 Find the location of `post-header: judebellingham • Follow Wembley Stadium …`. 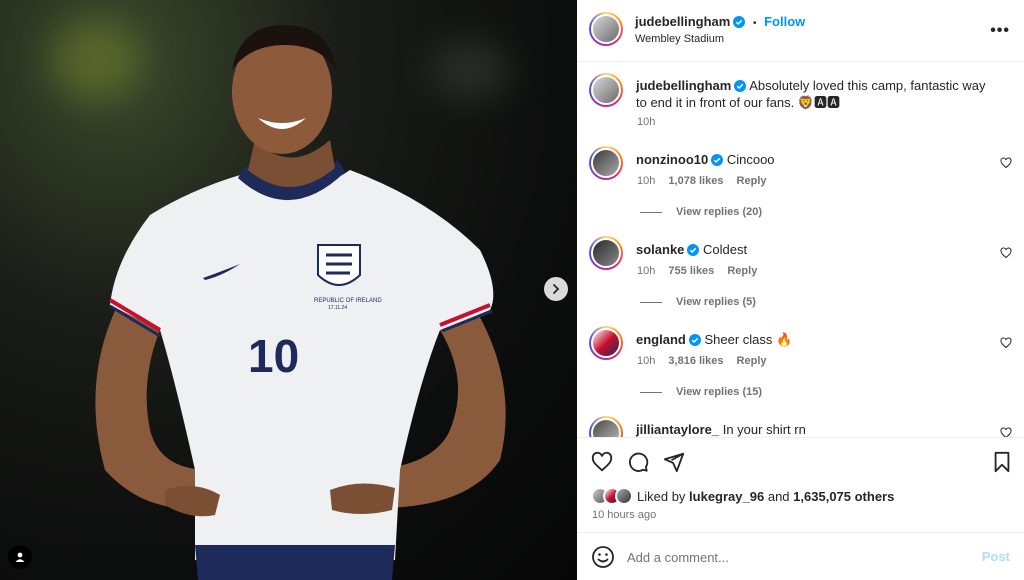

post-header: judebellingham • Follow Wembley Stadium … is located at coordinates (800, 31).